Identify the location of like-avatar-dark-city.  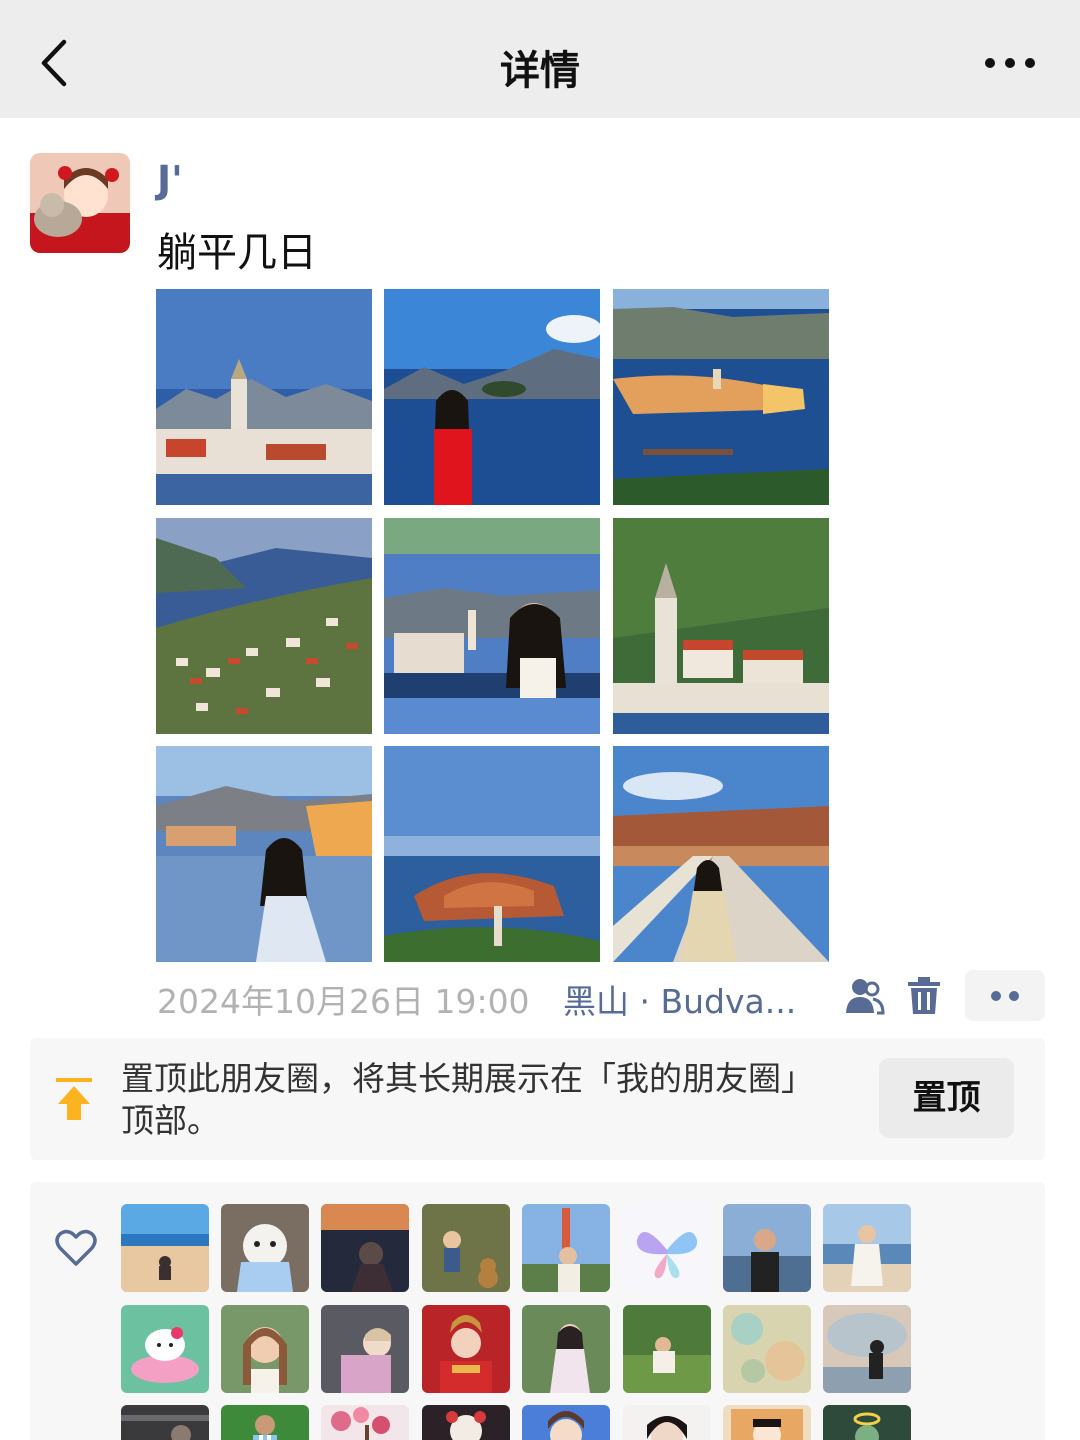
(165, 1422).